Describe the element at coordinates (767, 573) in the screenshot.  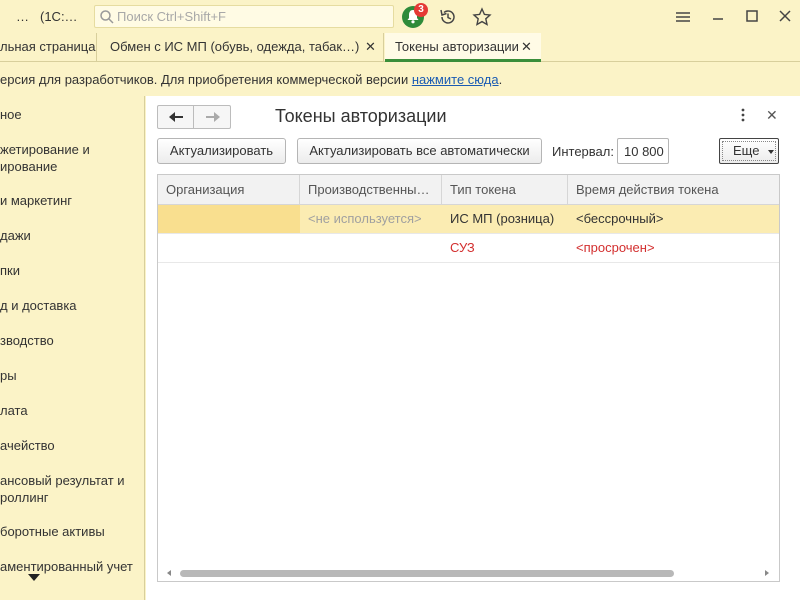
I see `scroll-right-icon` at that location.